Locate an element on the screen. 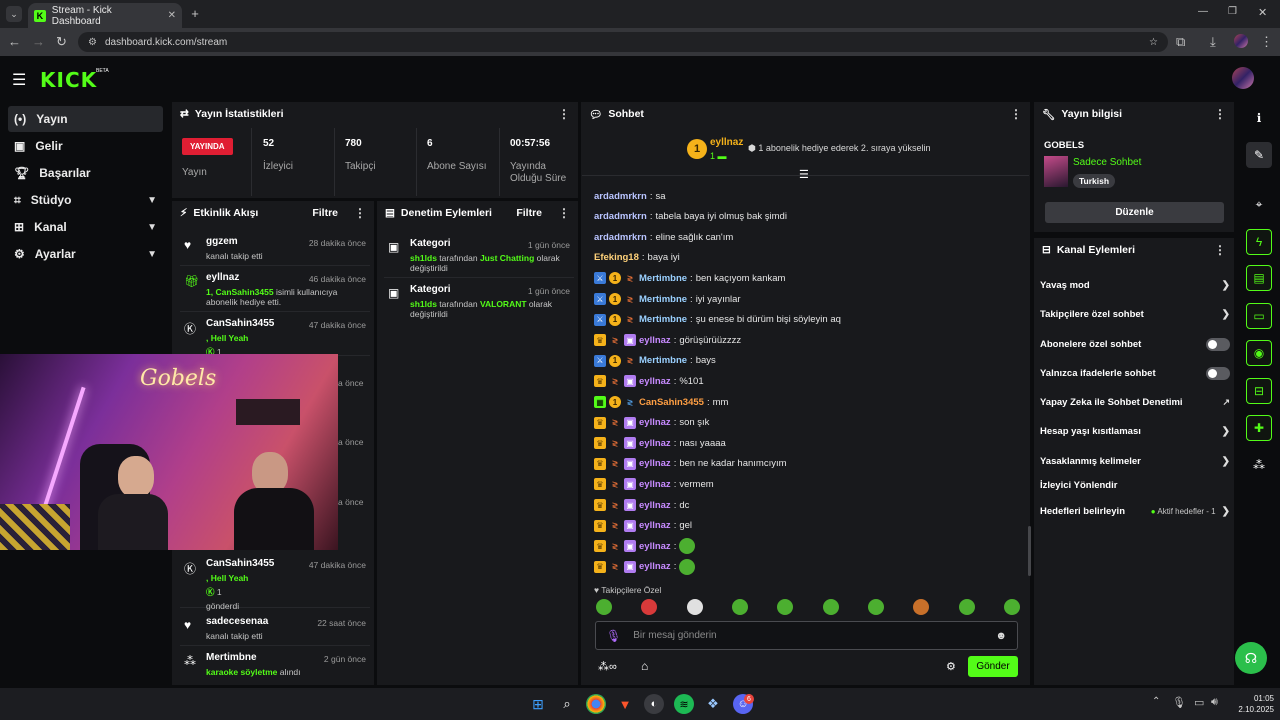  chat-message: Efeking18: baya iyi is located at coordinates (809, 258).